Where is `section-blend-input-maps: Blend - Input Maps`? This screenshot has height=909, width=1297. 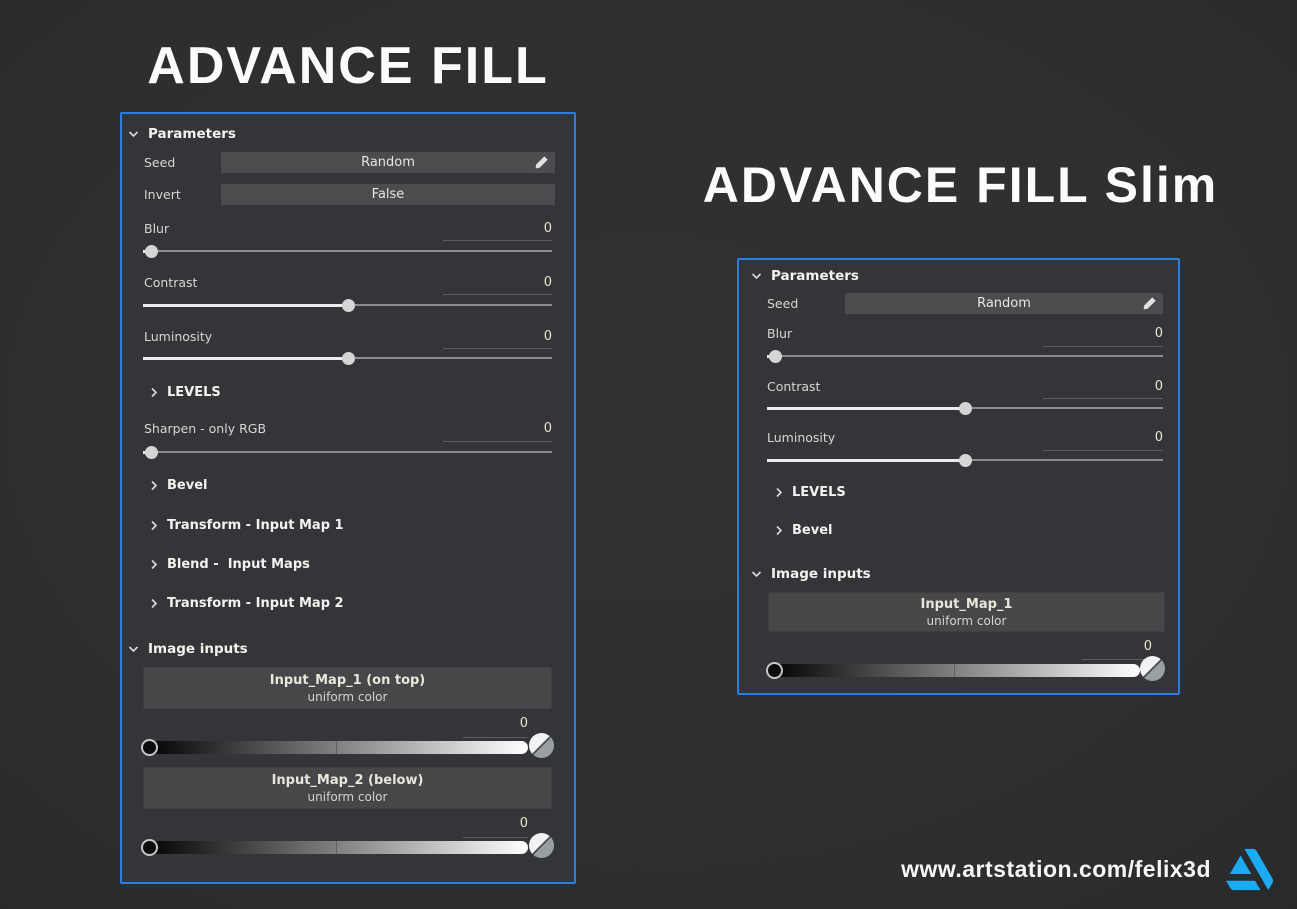
section-blend-input-maps: Blend - Input Maps is located at coordinates (230, 564).